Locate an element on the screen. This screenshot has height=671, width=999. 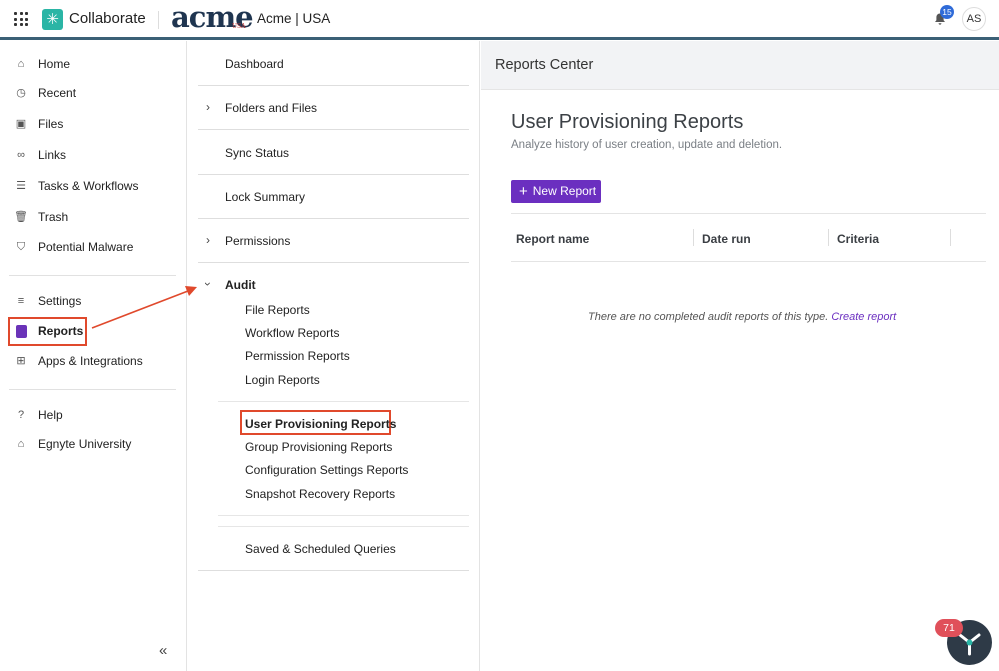
tasks-icon: ☰ is located at coordinates (21, 186).